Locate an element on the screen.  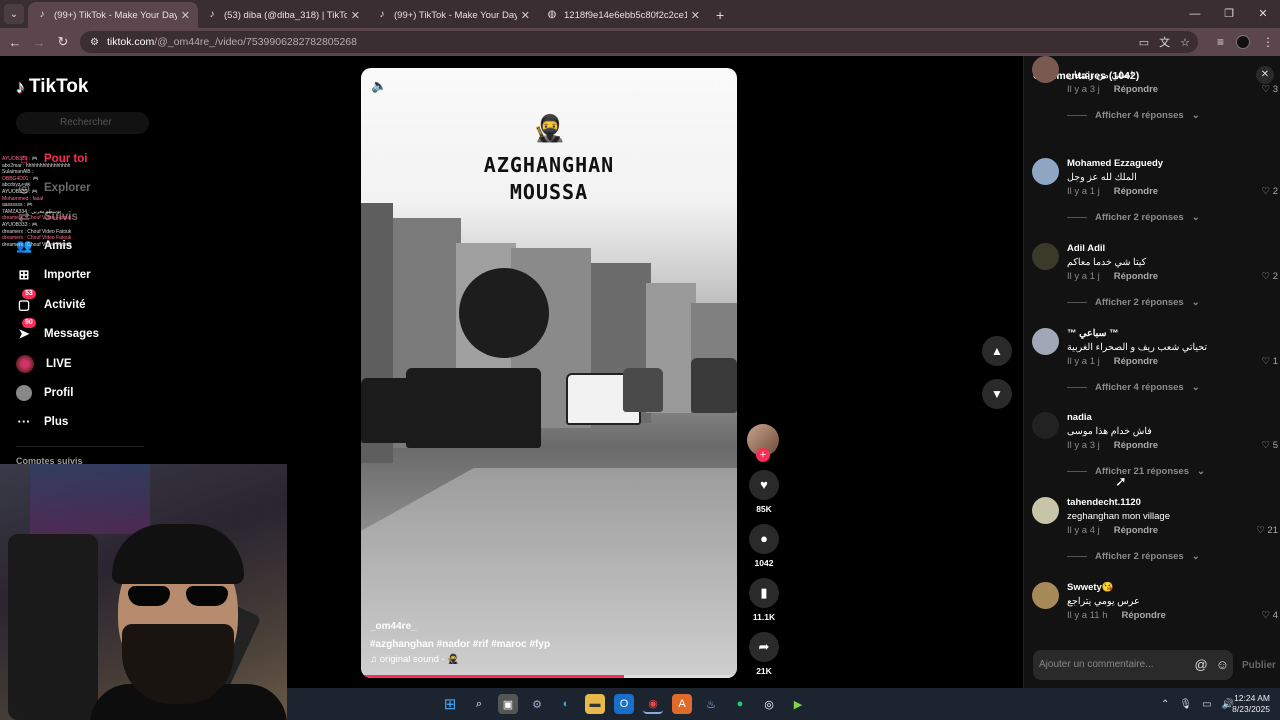
browser-tab: ◍ 1218f9e14e6ebb5c80f2c2ce17… ✕ is located at coordinates (623, 15).